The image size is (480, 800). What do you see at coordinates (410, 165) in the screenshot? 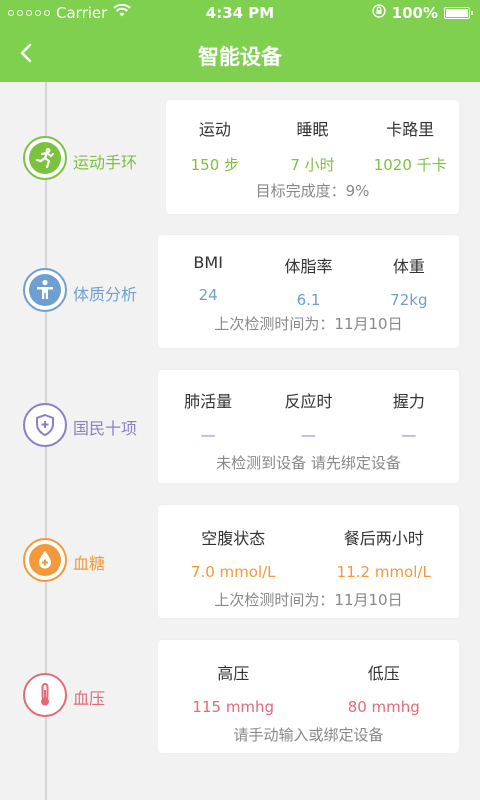
I see `stat-value: 1020 千卡` at bounding box center [410, 165].